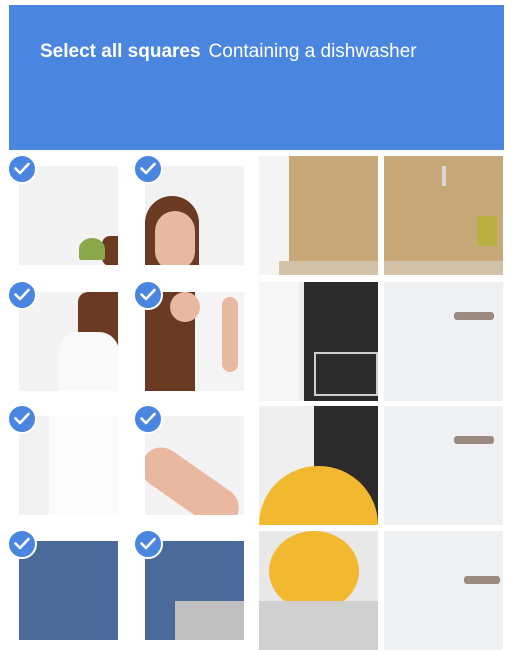  I want to click on grid-tile-r2-c1, so click(68, 341).